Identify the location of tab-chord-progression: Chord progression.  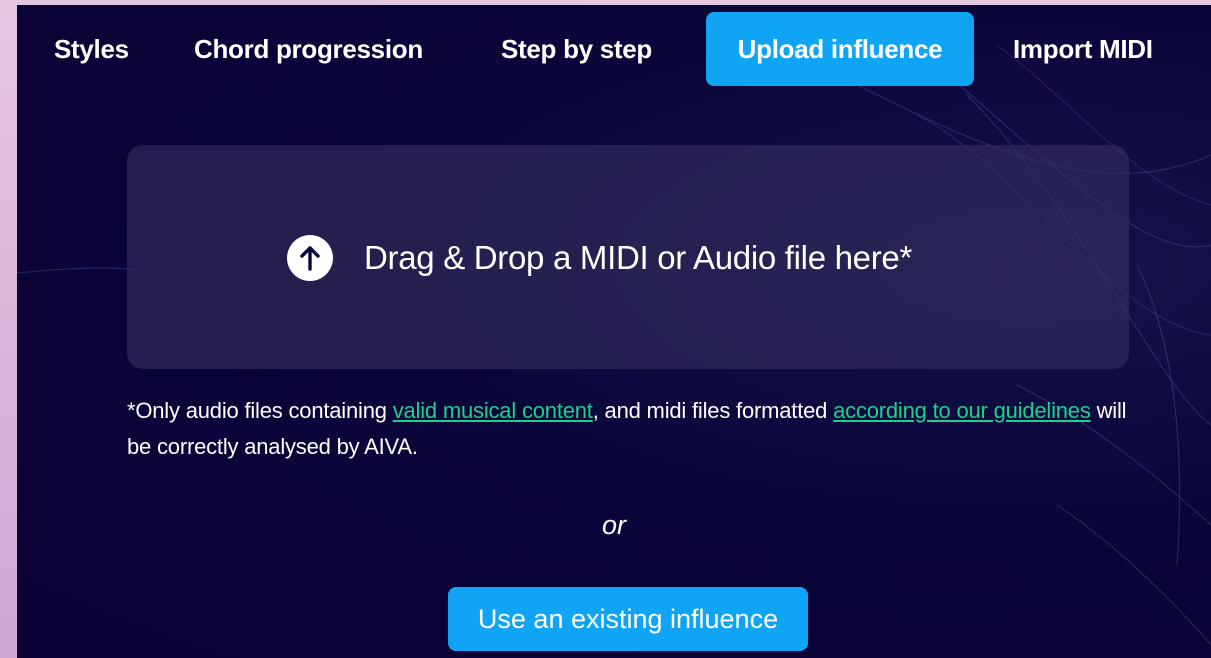
(308, 49).